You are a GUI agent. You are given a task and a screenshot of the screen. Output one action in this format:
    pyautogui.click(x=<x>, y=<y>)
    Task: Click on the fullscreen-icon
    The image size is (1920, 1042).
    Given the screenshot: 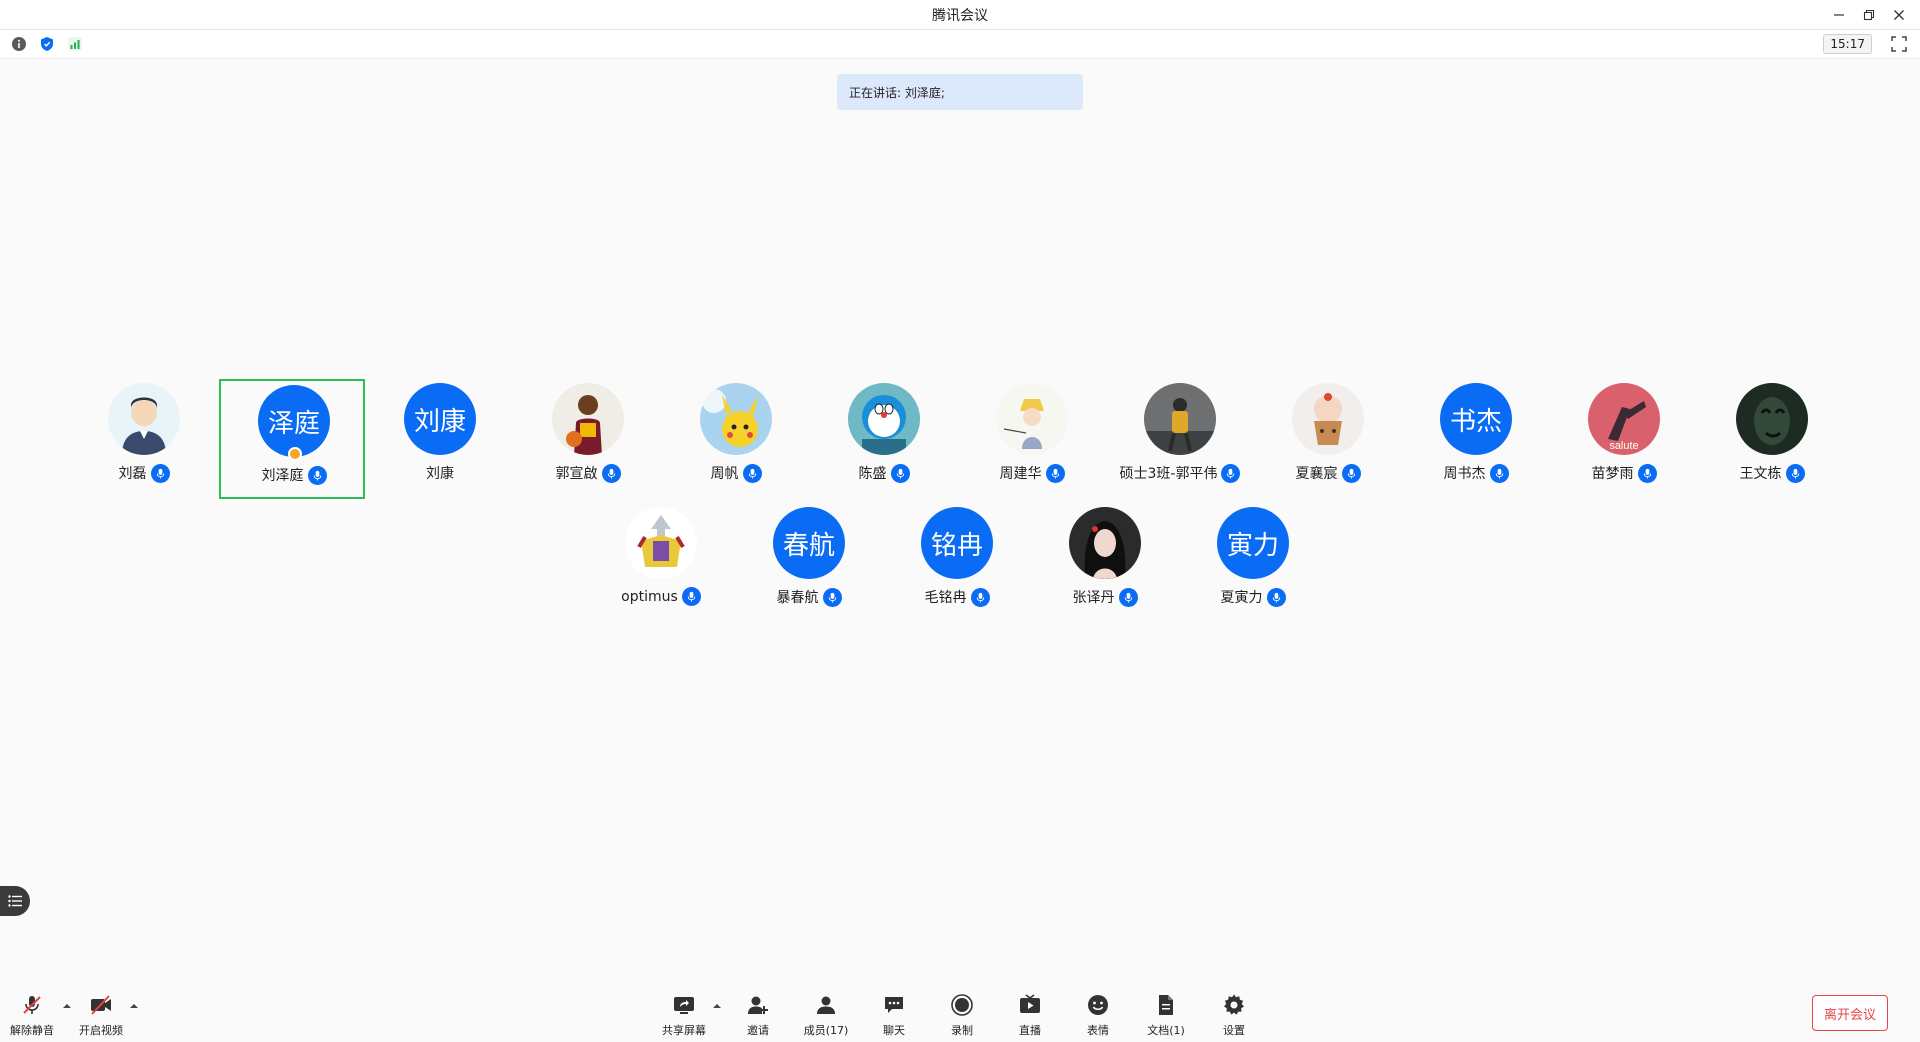 What is the action you would take?
    pyautogui.click(x=1899, y=44)
    